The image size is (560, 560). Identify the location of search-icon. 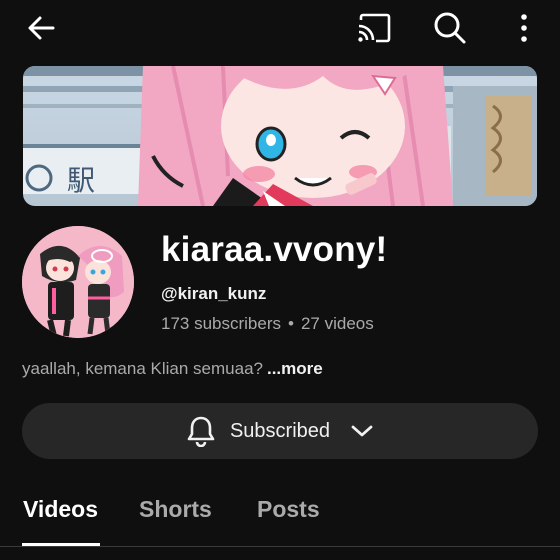
(450, 28).